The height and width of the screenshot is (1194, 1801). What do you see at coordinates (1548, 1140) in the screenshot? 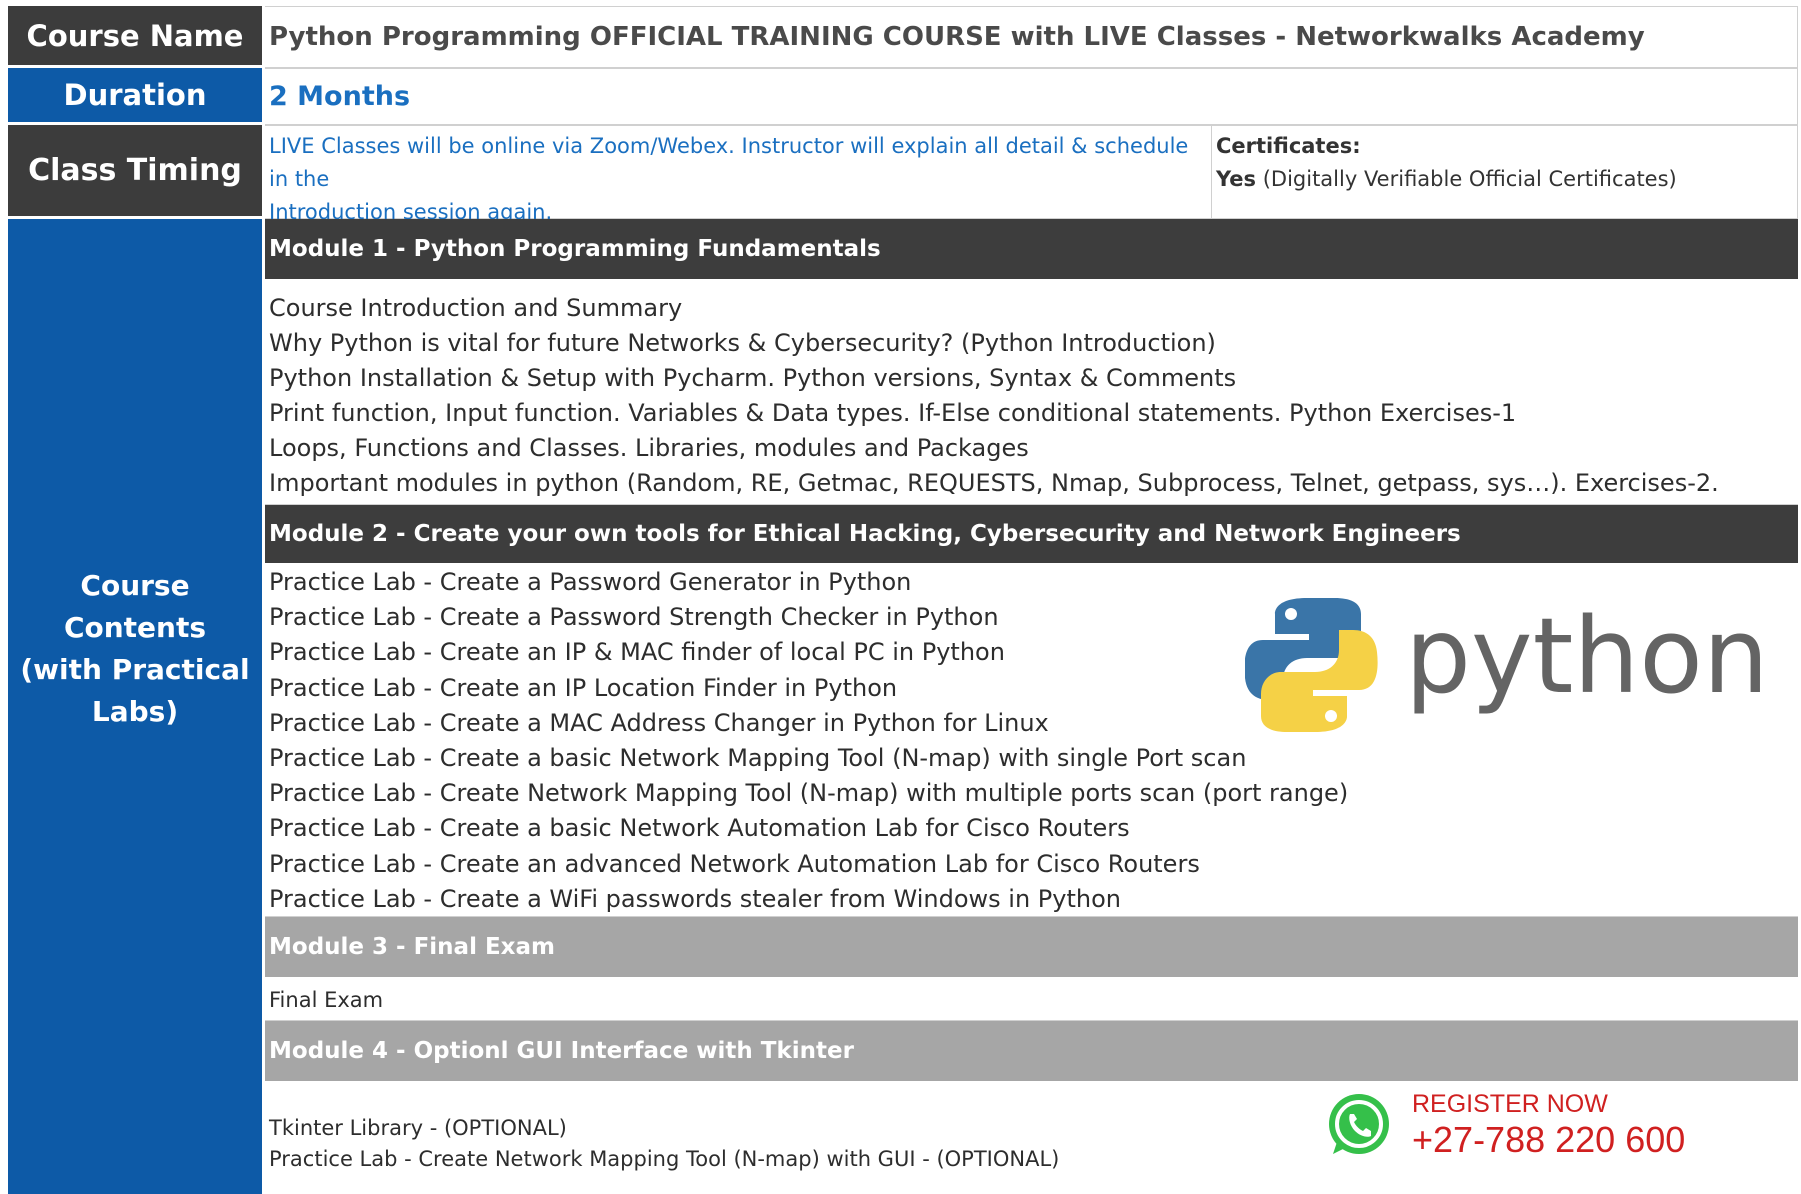
I see `register-phone: +27-788 220 600` at bounding box center [1548, 1140].